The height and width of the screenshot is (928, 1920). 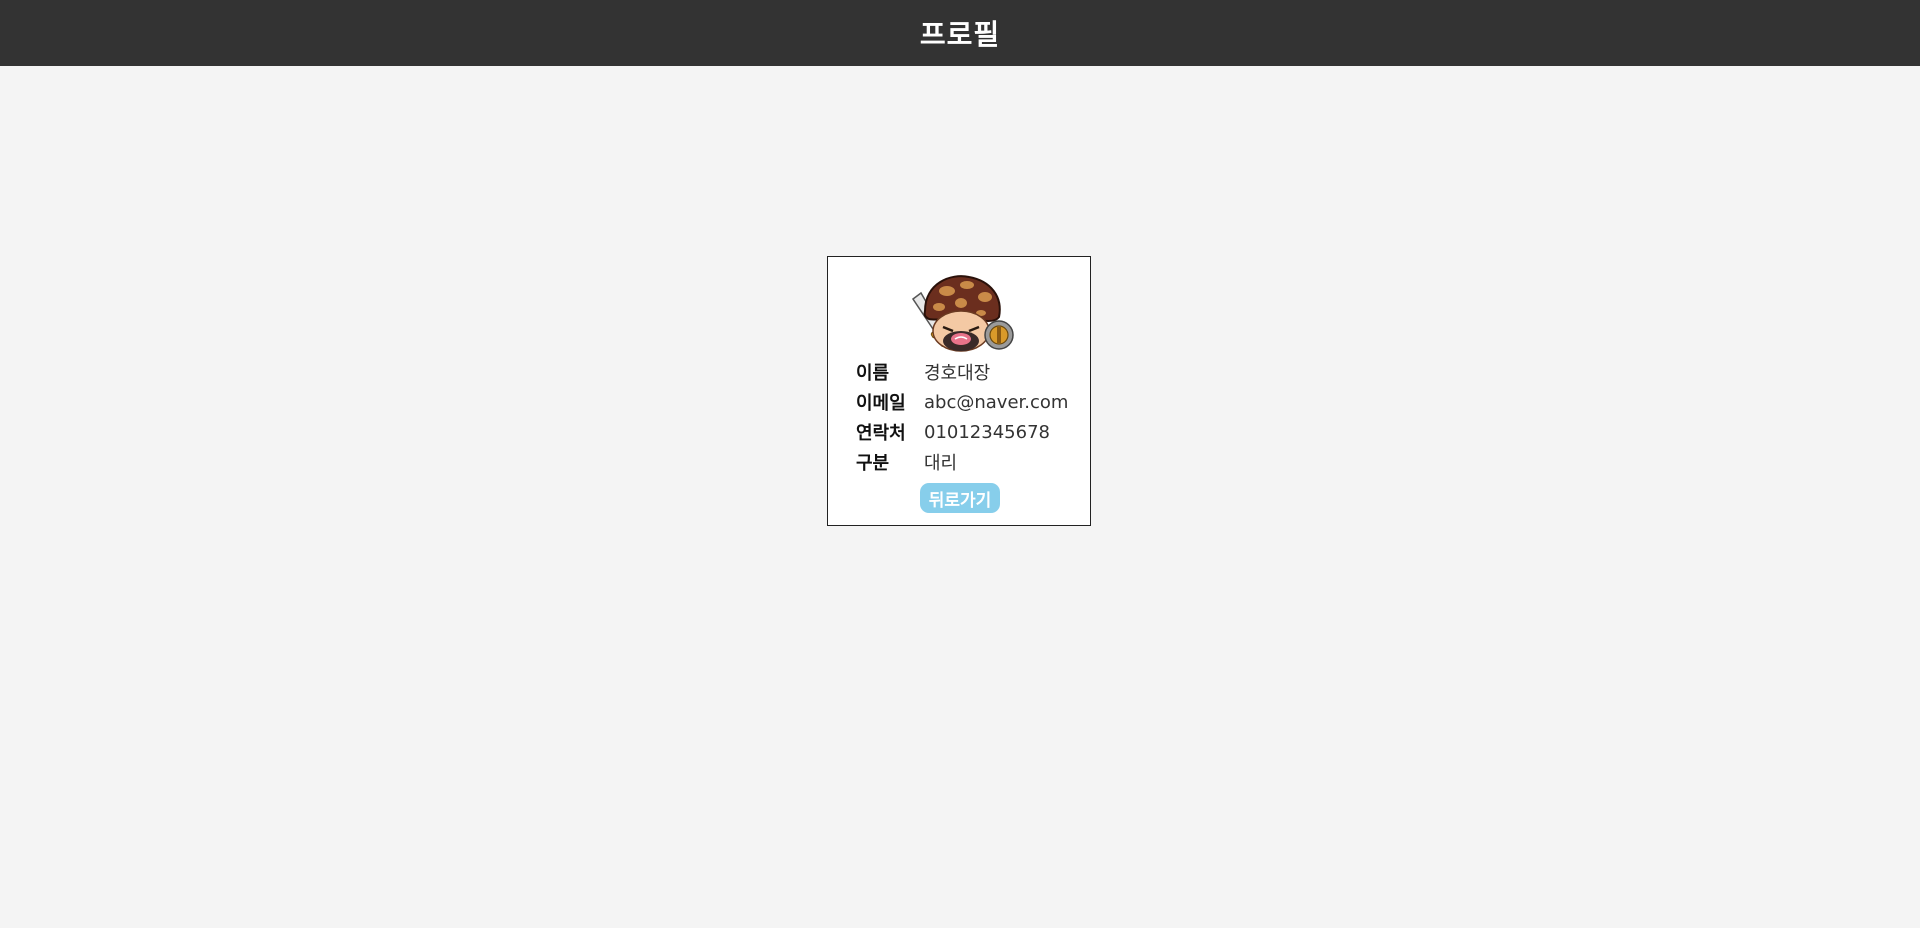 I want to click on mushroom-warrior-icon, so click(x=962, y=313).